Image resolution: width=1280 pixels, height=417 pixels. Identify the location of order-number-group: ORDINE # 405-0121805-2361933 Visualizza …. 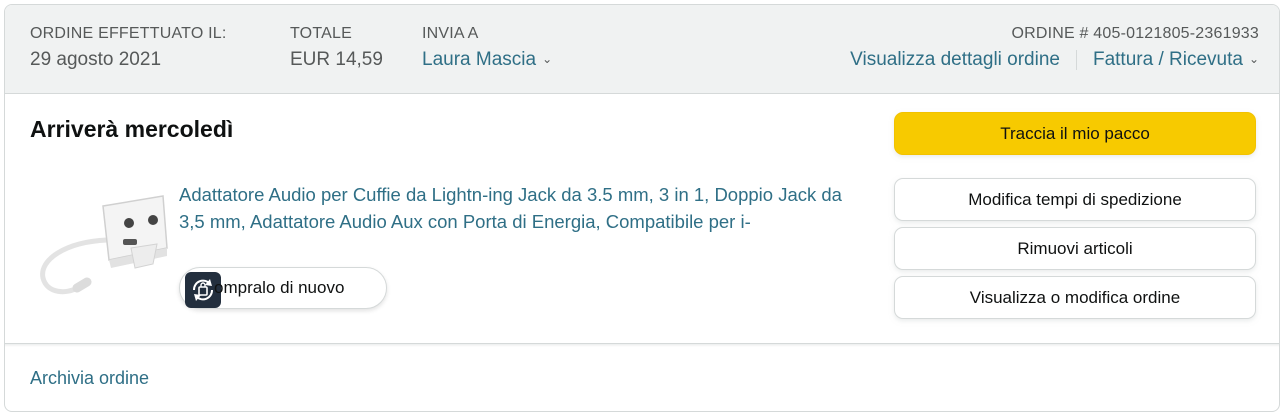
(1054, 48).